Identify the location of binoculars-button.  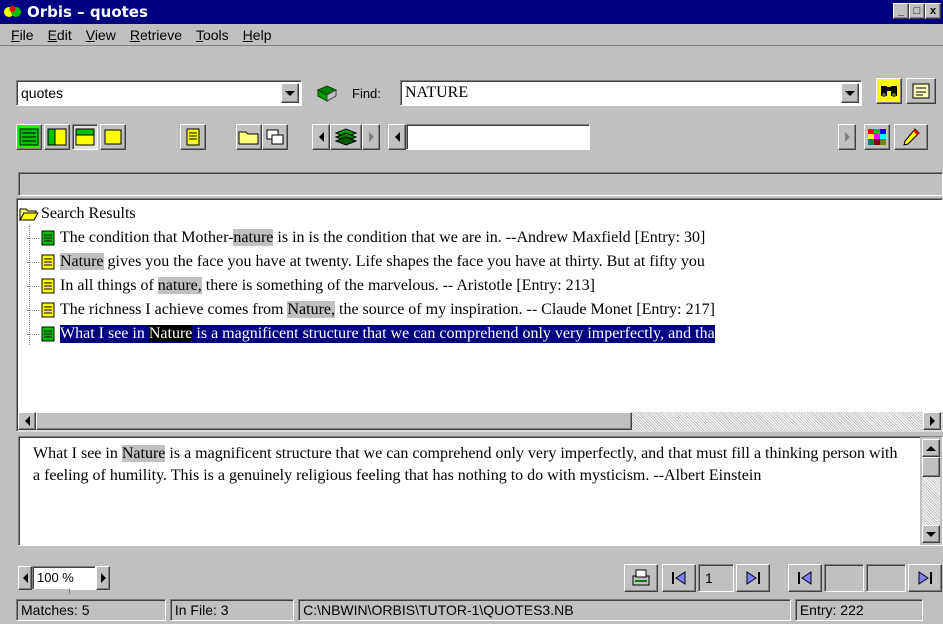
(889, 91).